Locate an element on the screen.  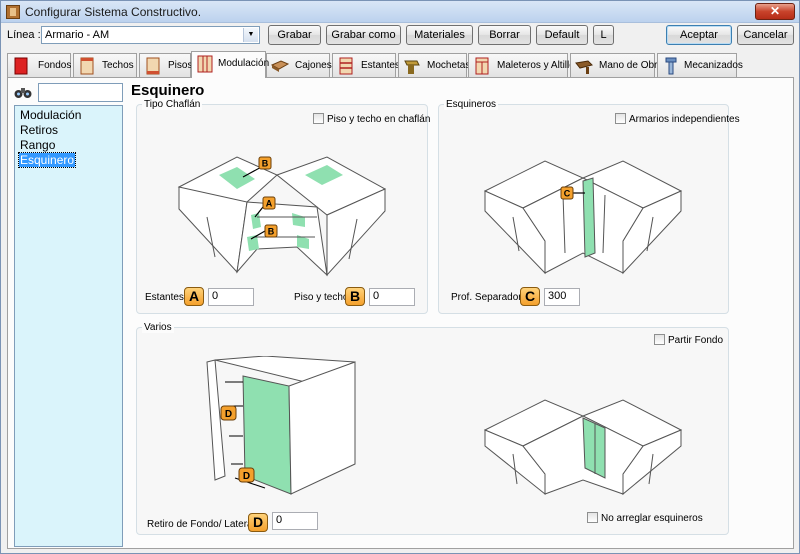
armarios-independientes-checkbox: Armarios independientes is located at coordinates (677, 119).